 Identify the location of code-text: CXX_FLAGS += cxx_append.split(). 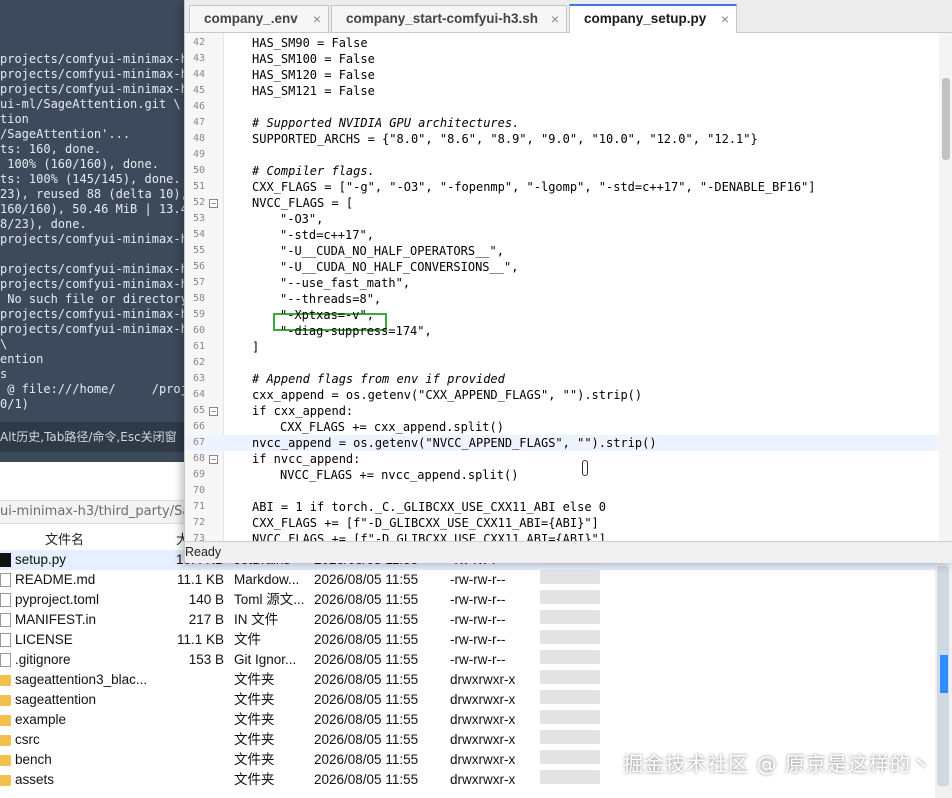
(392, 427).